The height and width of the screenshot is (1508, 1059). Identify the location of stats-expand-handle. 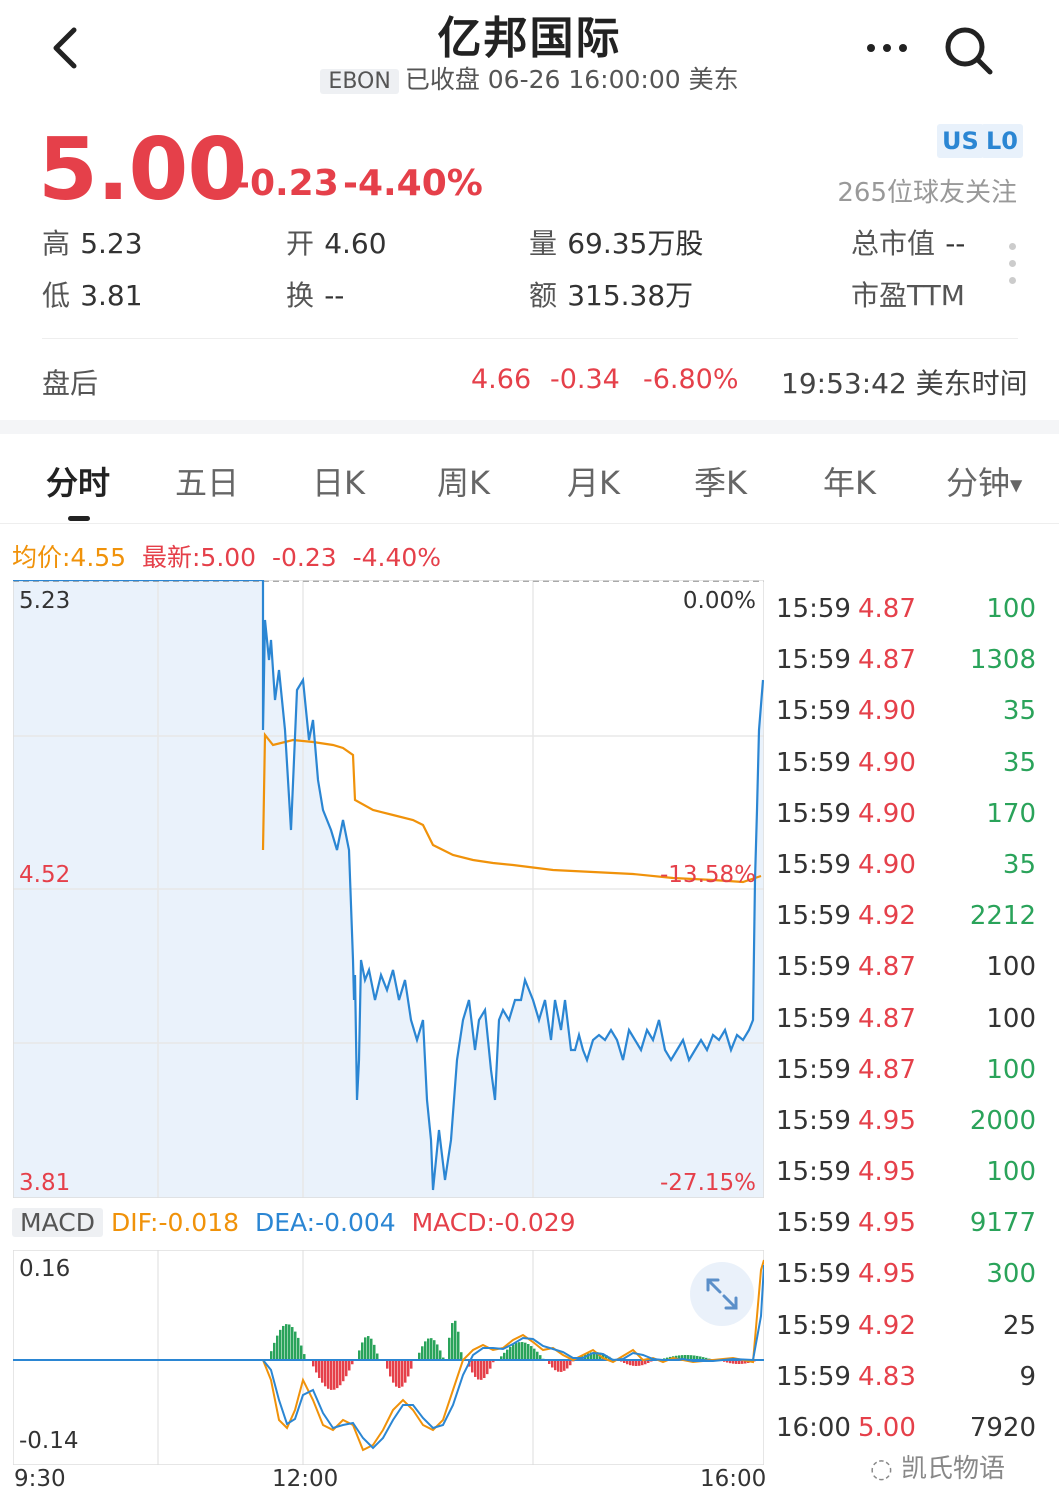
(1012, 265).